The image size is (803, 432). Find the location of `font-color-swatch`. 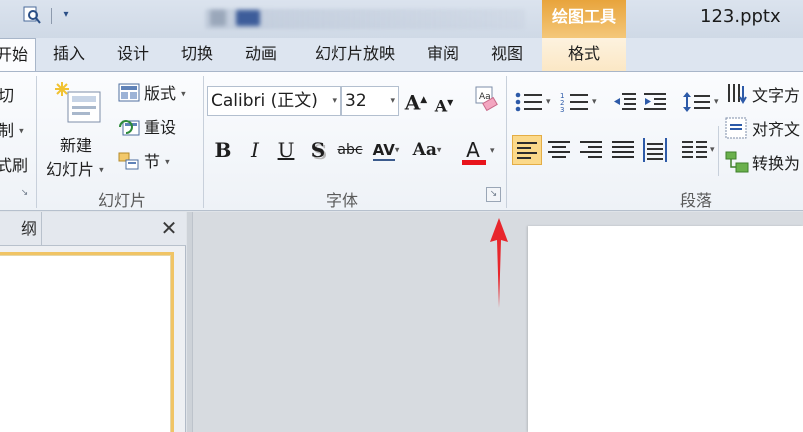

font-color-swatch is located at coordinates (474, 162).